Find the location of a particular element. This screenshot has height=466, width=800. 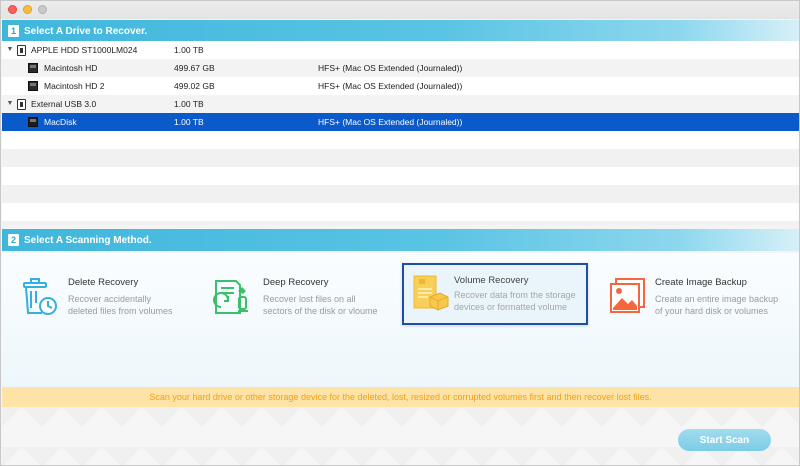

volume-size: 1.00 TB is located at coordinates (189, 122).